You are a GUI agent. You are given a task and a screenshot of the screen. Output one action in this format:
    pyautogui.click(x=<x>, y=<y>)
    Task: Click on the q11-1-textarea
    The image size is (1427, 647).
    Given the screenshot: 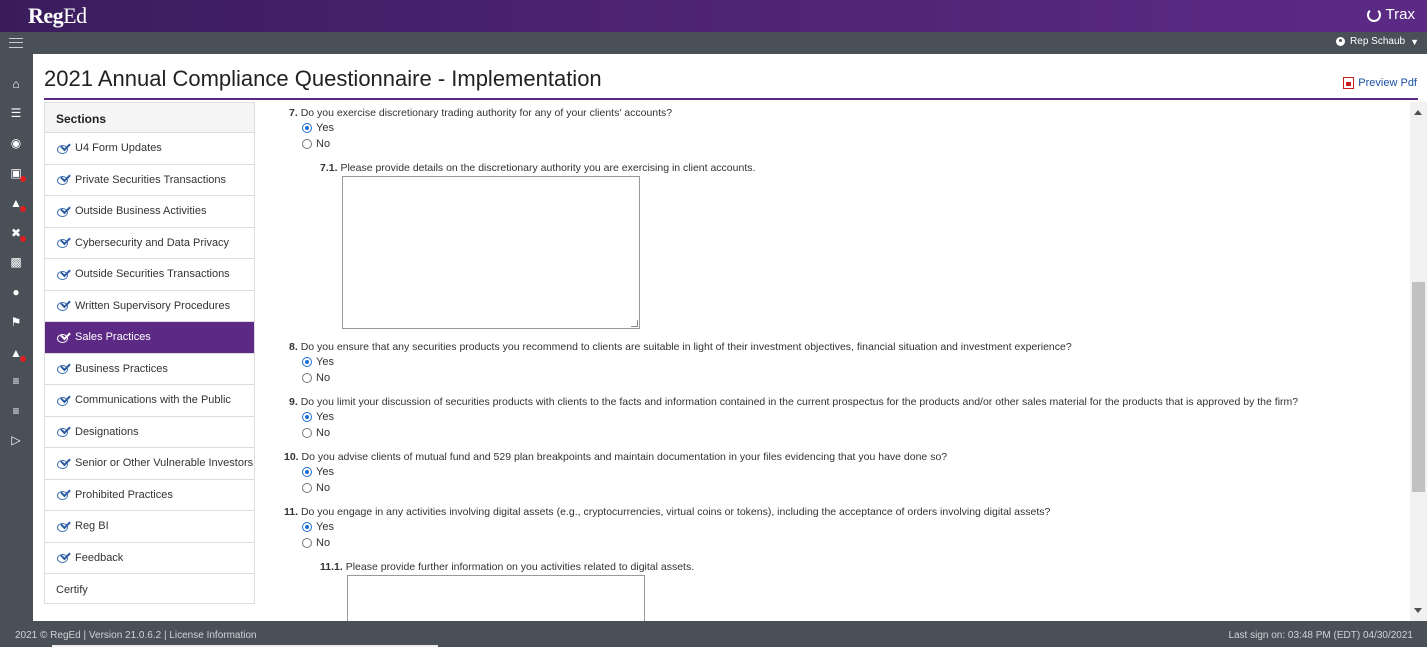 What is the action you would take?
    pyautogui.click(x=496, y=598)
    